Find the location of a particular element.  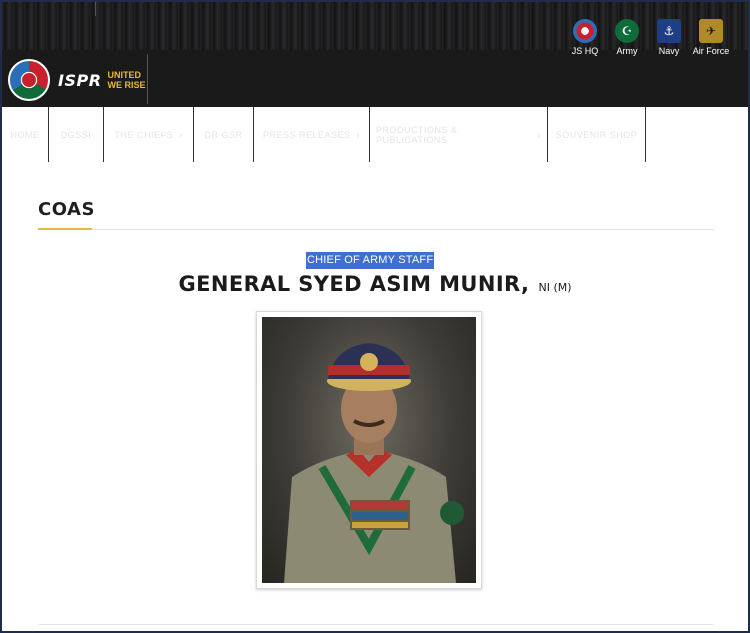

person-name-line: GENERAL SYED ASIM MUNIR, NI (M) is located at coordinates (375, 284).